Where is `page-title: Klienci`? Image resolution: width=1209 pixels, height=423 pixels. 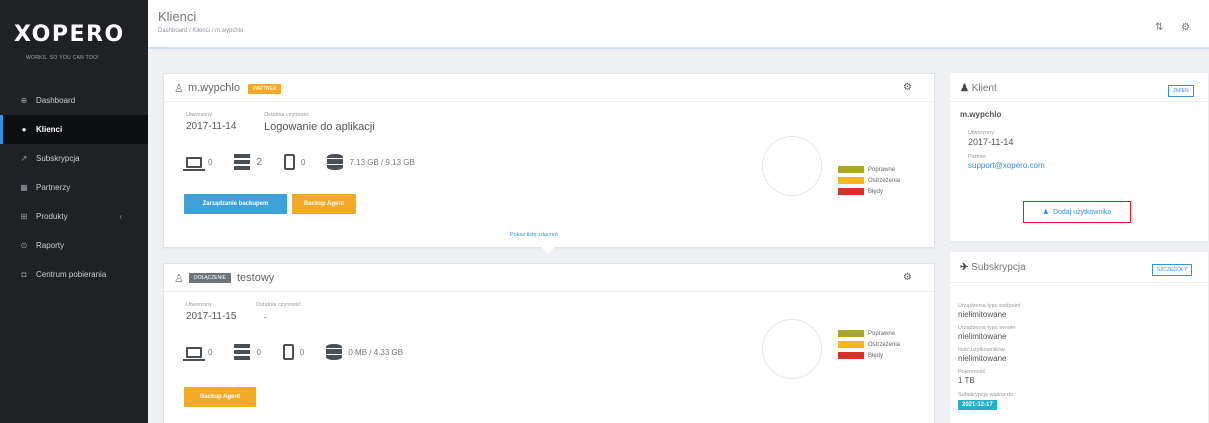
page-title: Klienci is located at coordinates (177, 16).